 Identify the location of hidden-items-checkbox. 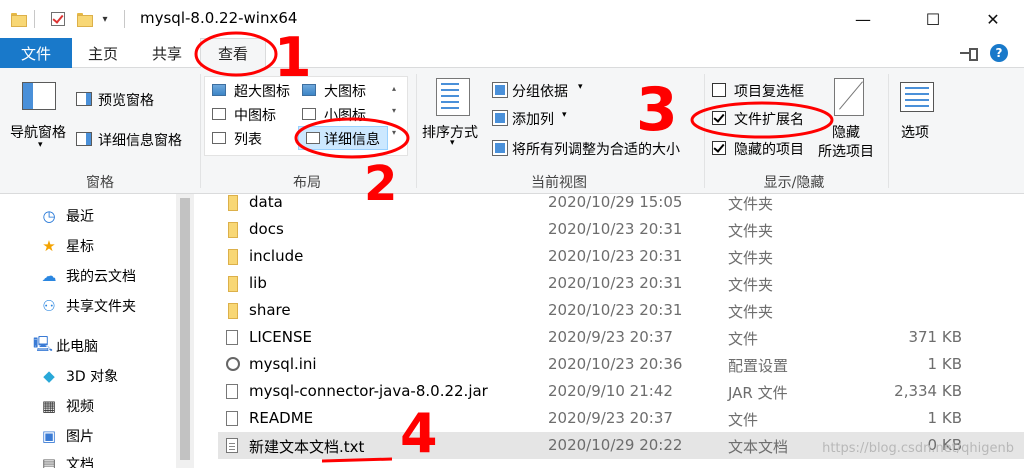
(719, 148).